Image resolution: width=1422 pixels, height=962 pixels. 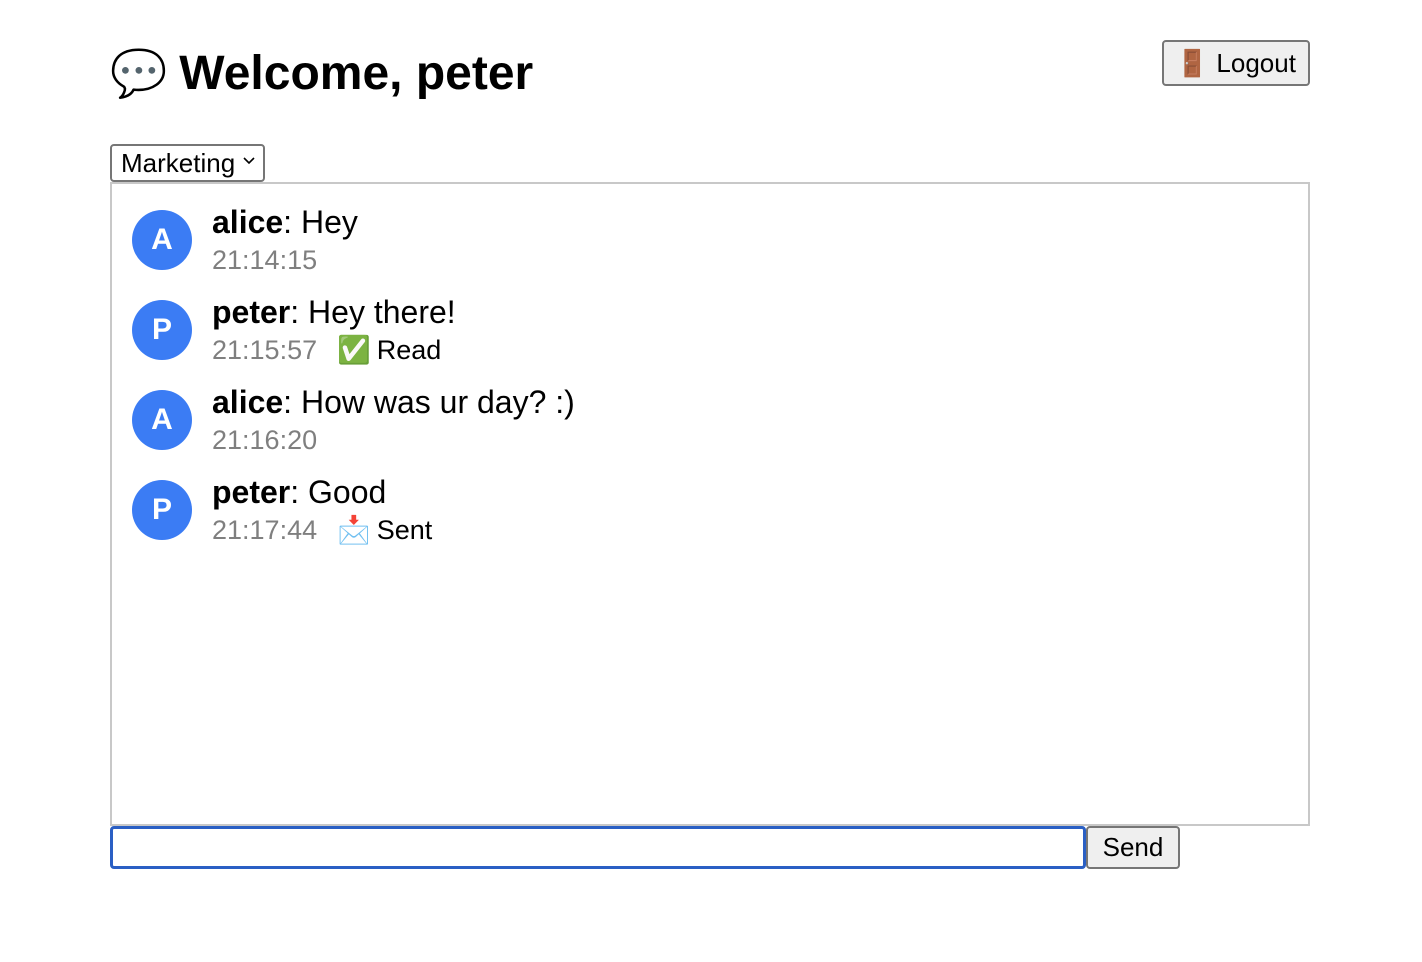 I want to click on read-status: ✅ Read, so click(x=389, y=350).